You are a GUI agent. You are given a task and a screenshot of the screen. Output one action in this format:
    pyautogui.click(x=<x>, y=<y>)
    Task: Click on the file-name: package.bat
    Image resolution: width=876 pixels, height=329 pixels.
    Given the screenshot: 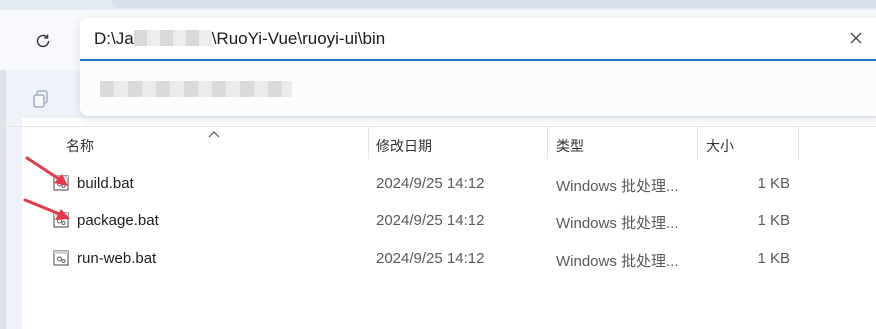 What is the action you would take?
    pyautogui.click(x=118, y=220)
    